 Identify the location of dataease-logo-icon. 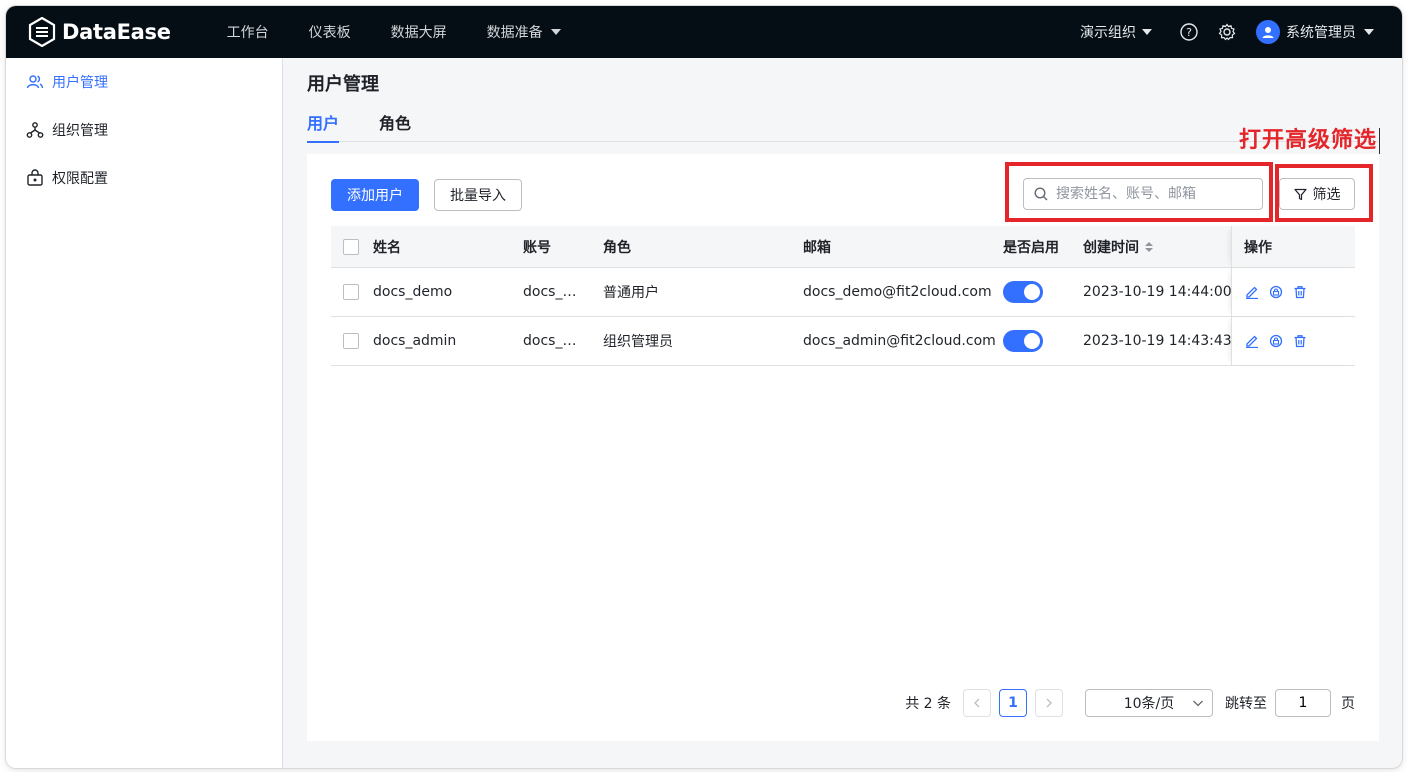
(42, 32).